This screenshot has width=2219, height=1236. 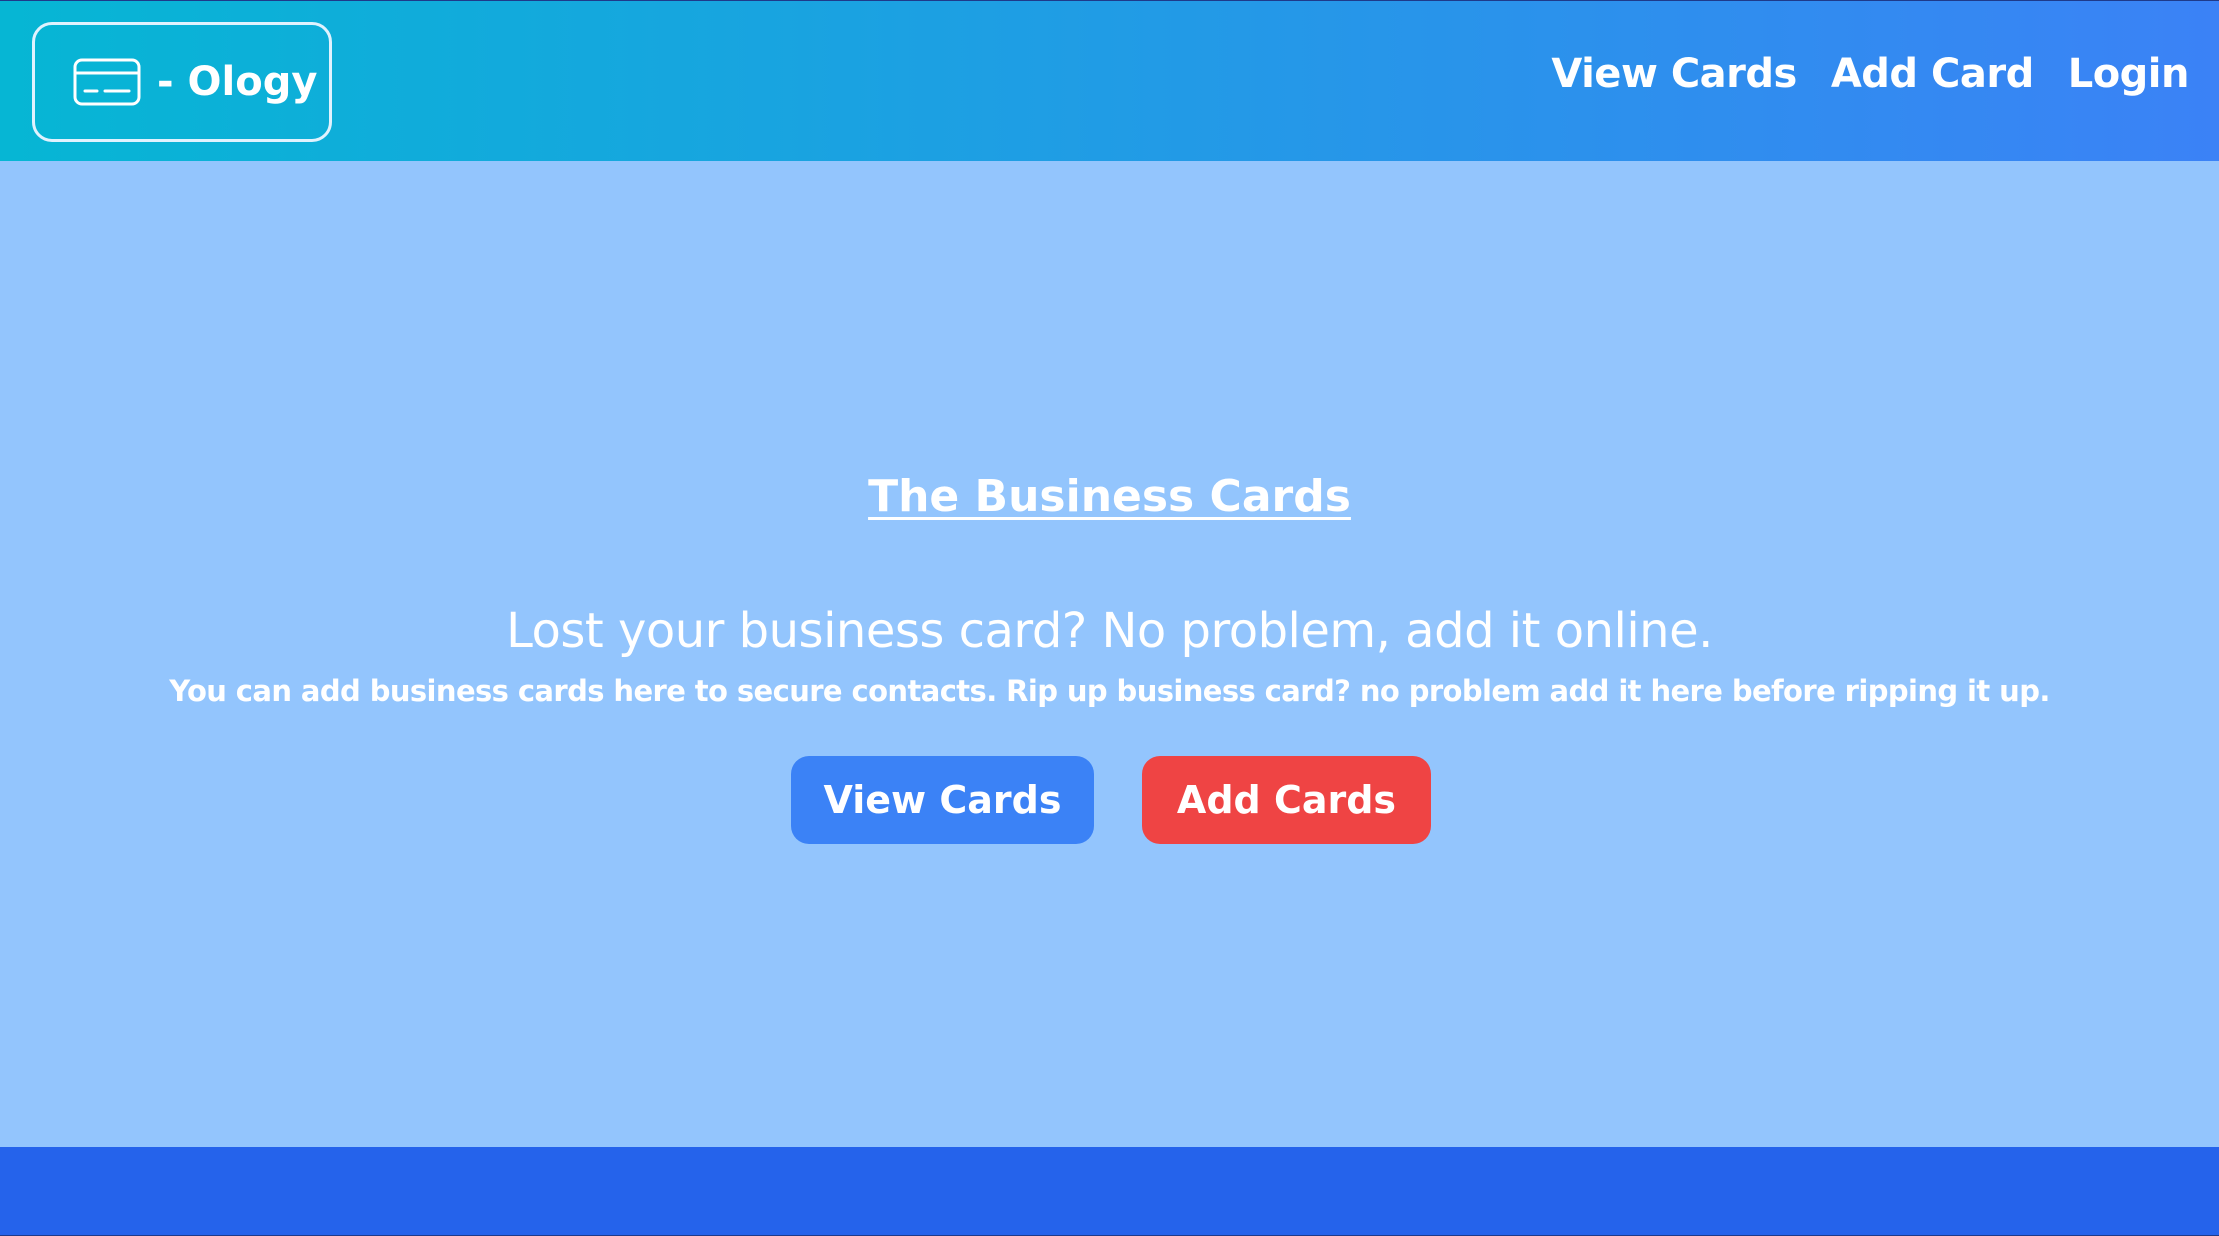 I want to click on view-cards-button: View Cards, so click(x=942, y=800).